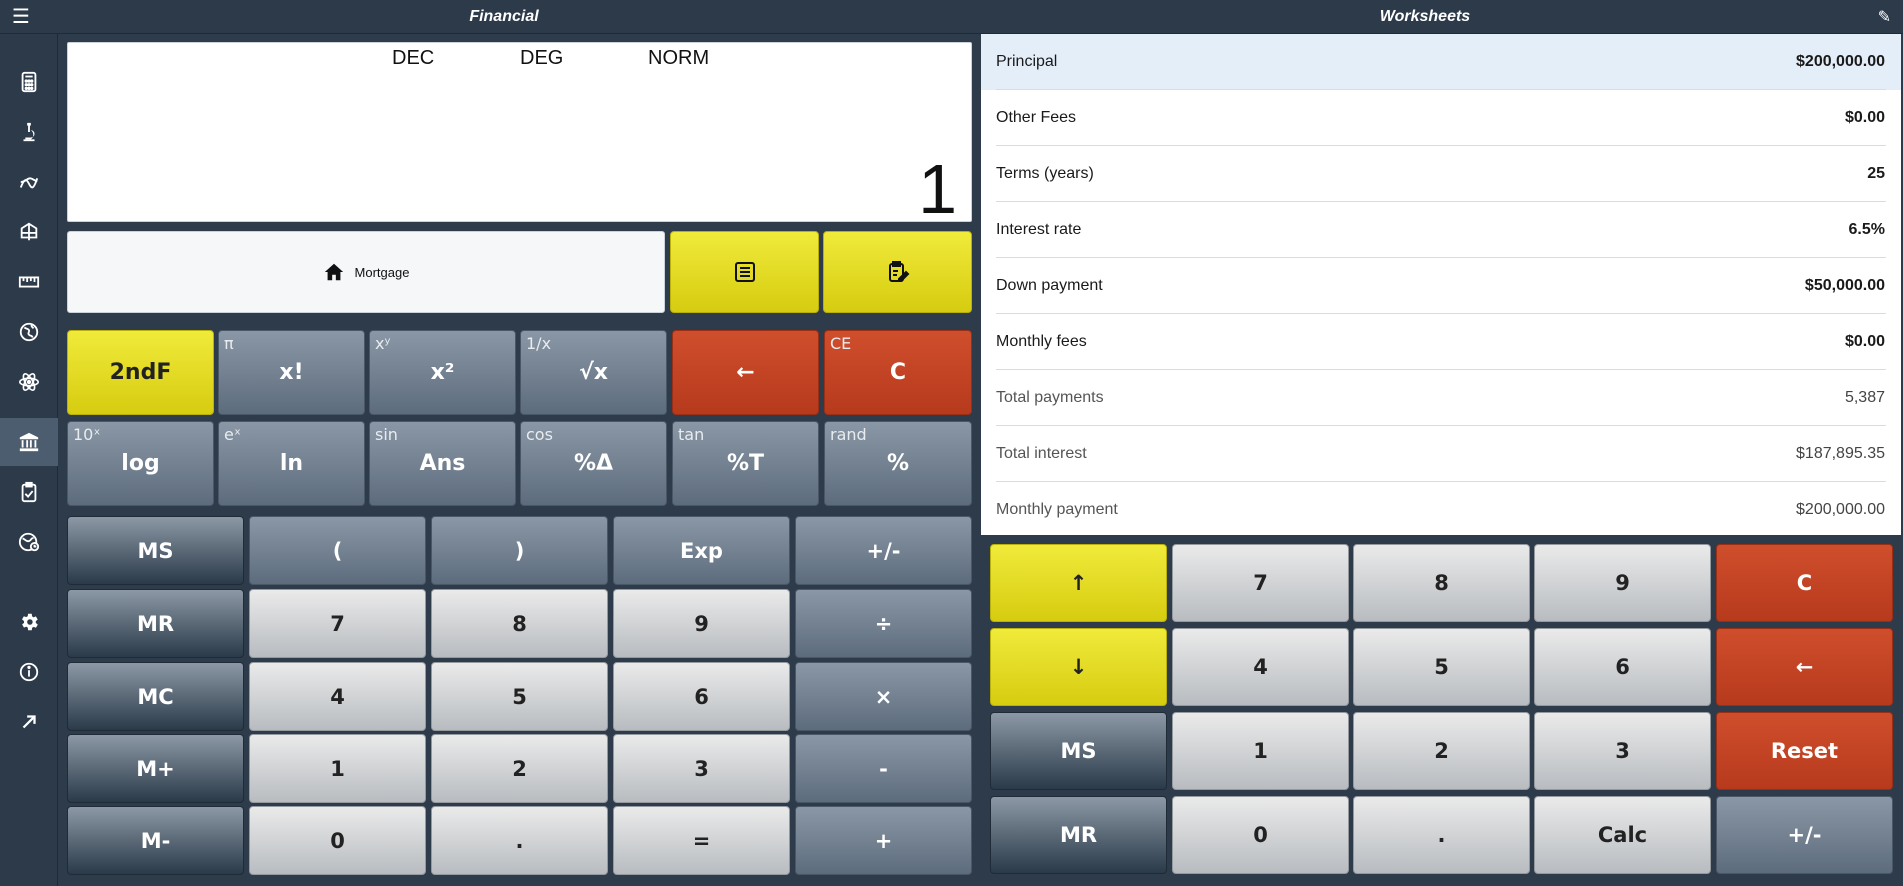 The width and height of the screenshot is (1903, 886). I want to click on digit-2-key: 2, so click(519, 768).